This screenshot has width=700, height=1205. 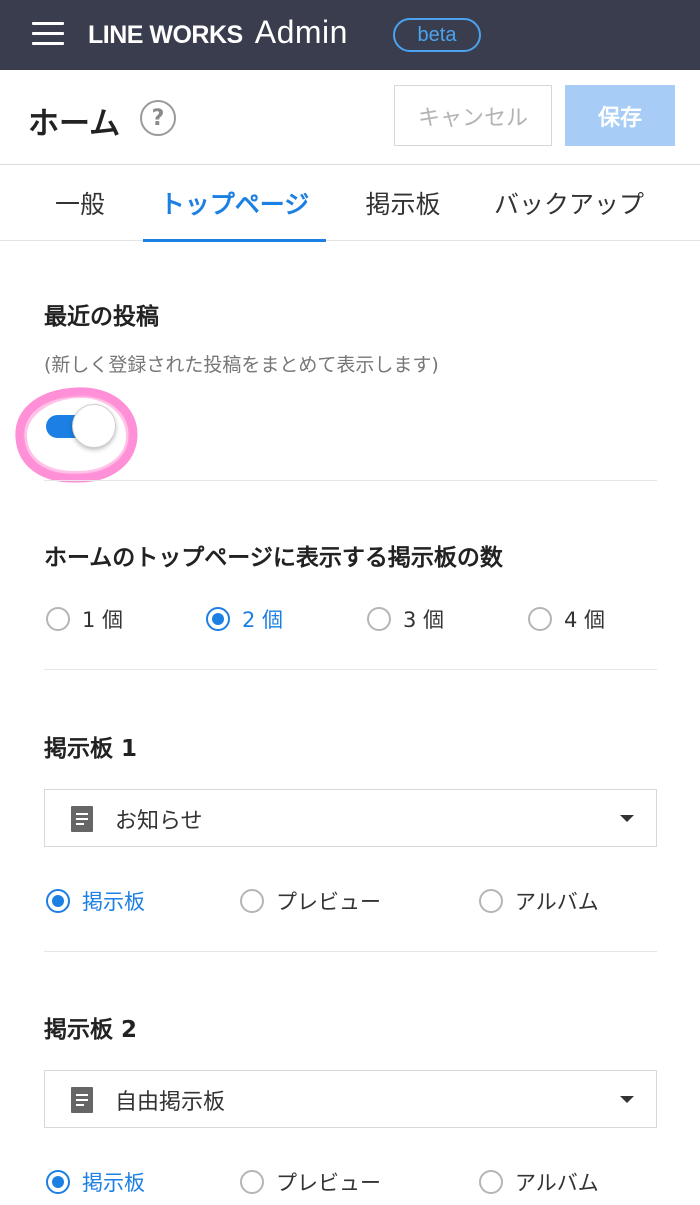 What do you see at coordinates (424, 620) in the screenshot?
I see `radio-label: 3 個` at bounding box center [424, 620].